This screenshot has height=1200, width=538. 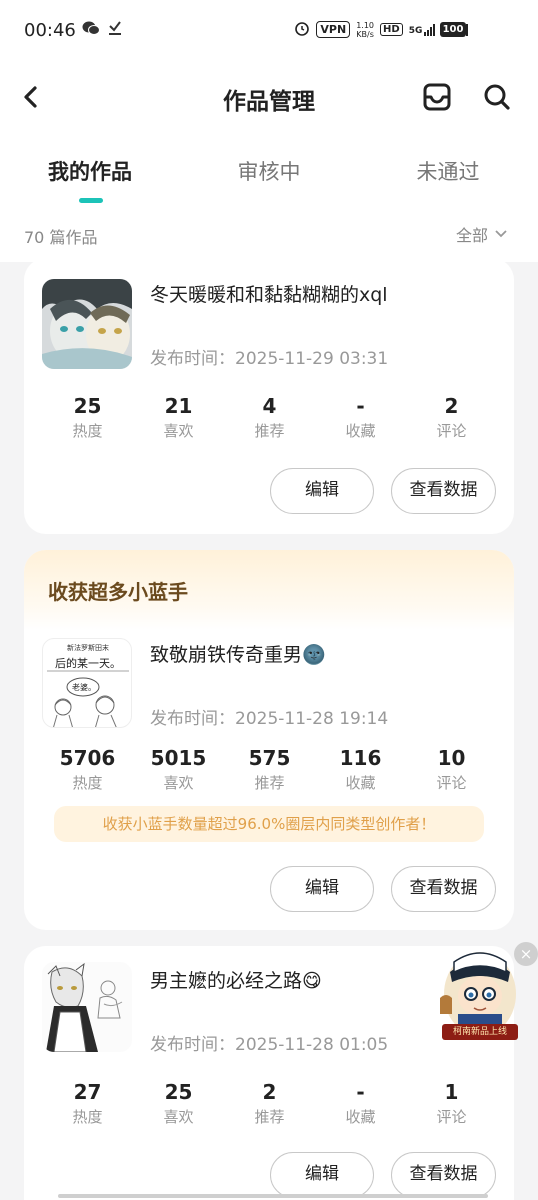 What do you see at coordinates (50, 30) in the screenshot?
I see `status-time: 00:46` at bounding box center [50, 30].